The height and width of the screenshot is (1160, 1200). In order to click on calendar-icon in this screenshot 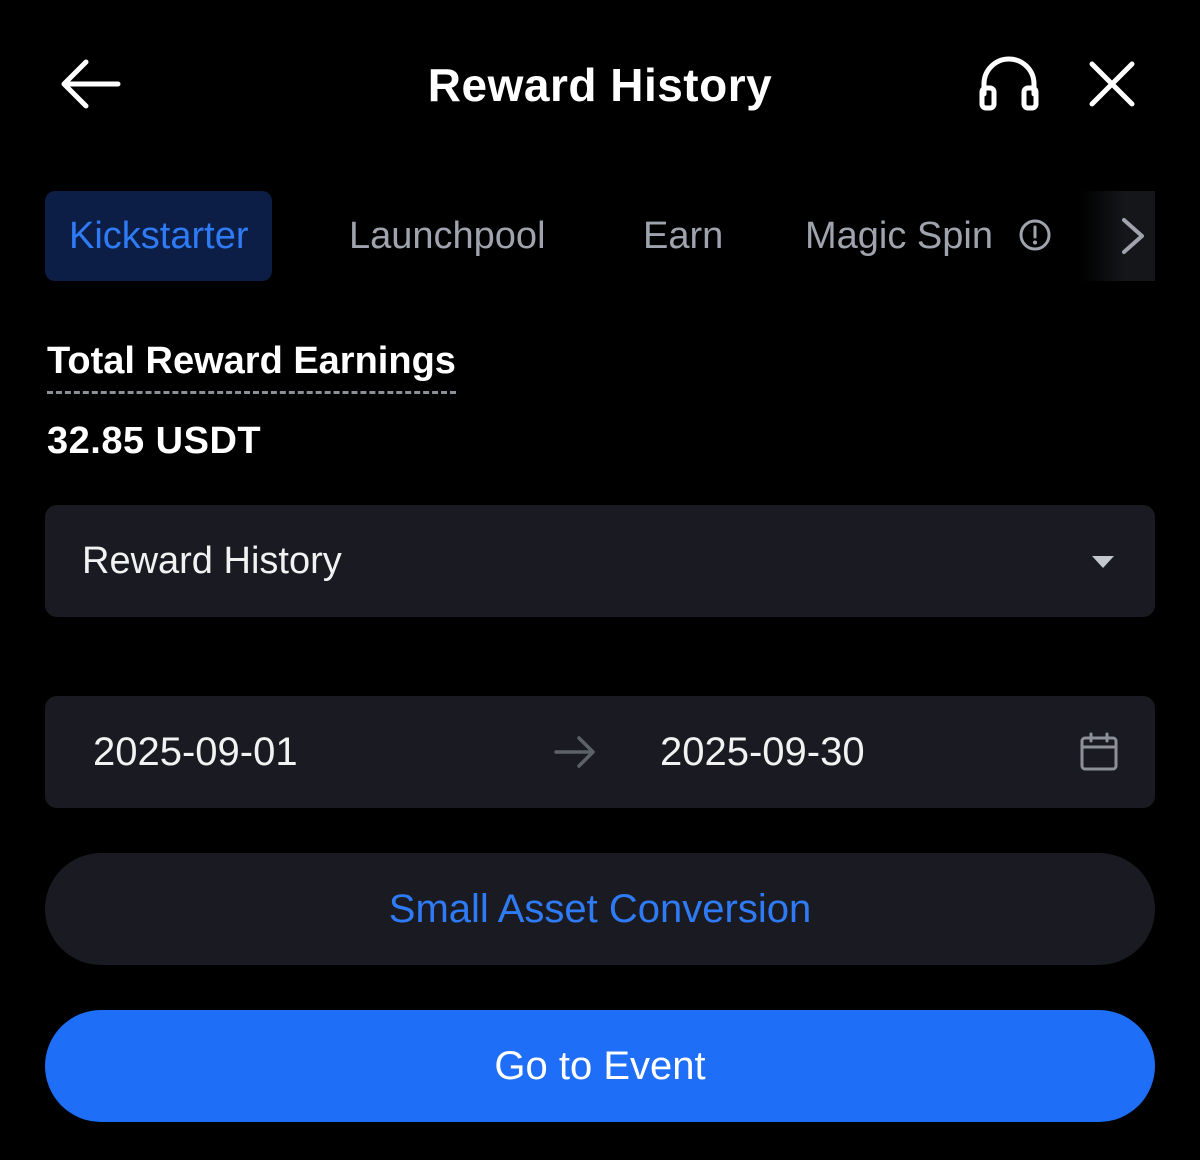, I will do `click(1099, 752)`.